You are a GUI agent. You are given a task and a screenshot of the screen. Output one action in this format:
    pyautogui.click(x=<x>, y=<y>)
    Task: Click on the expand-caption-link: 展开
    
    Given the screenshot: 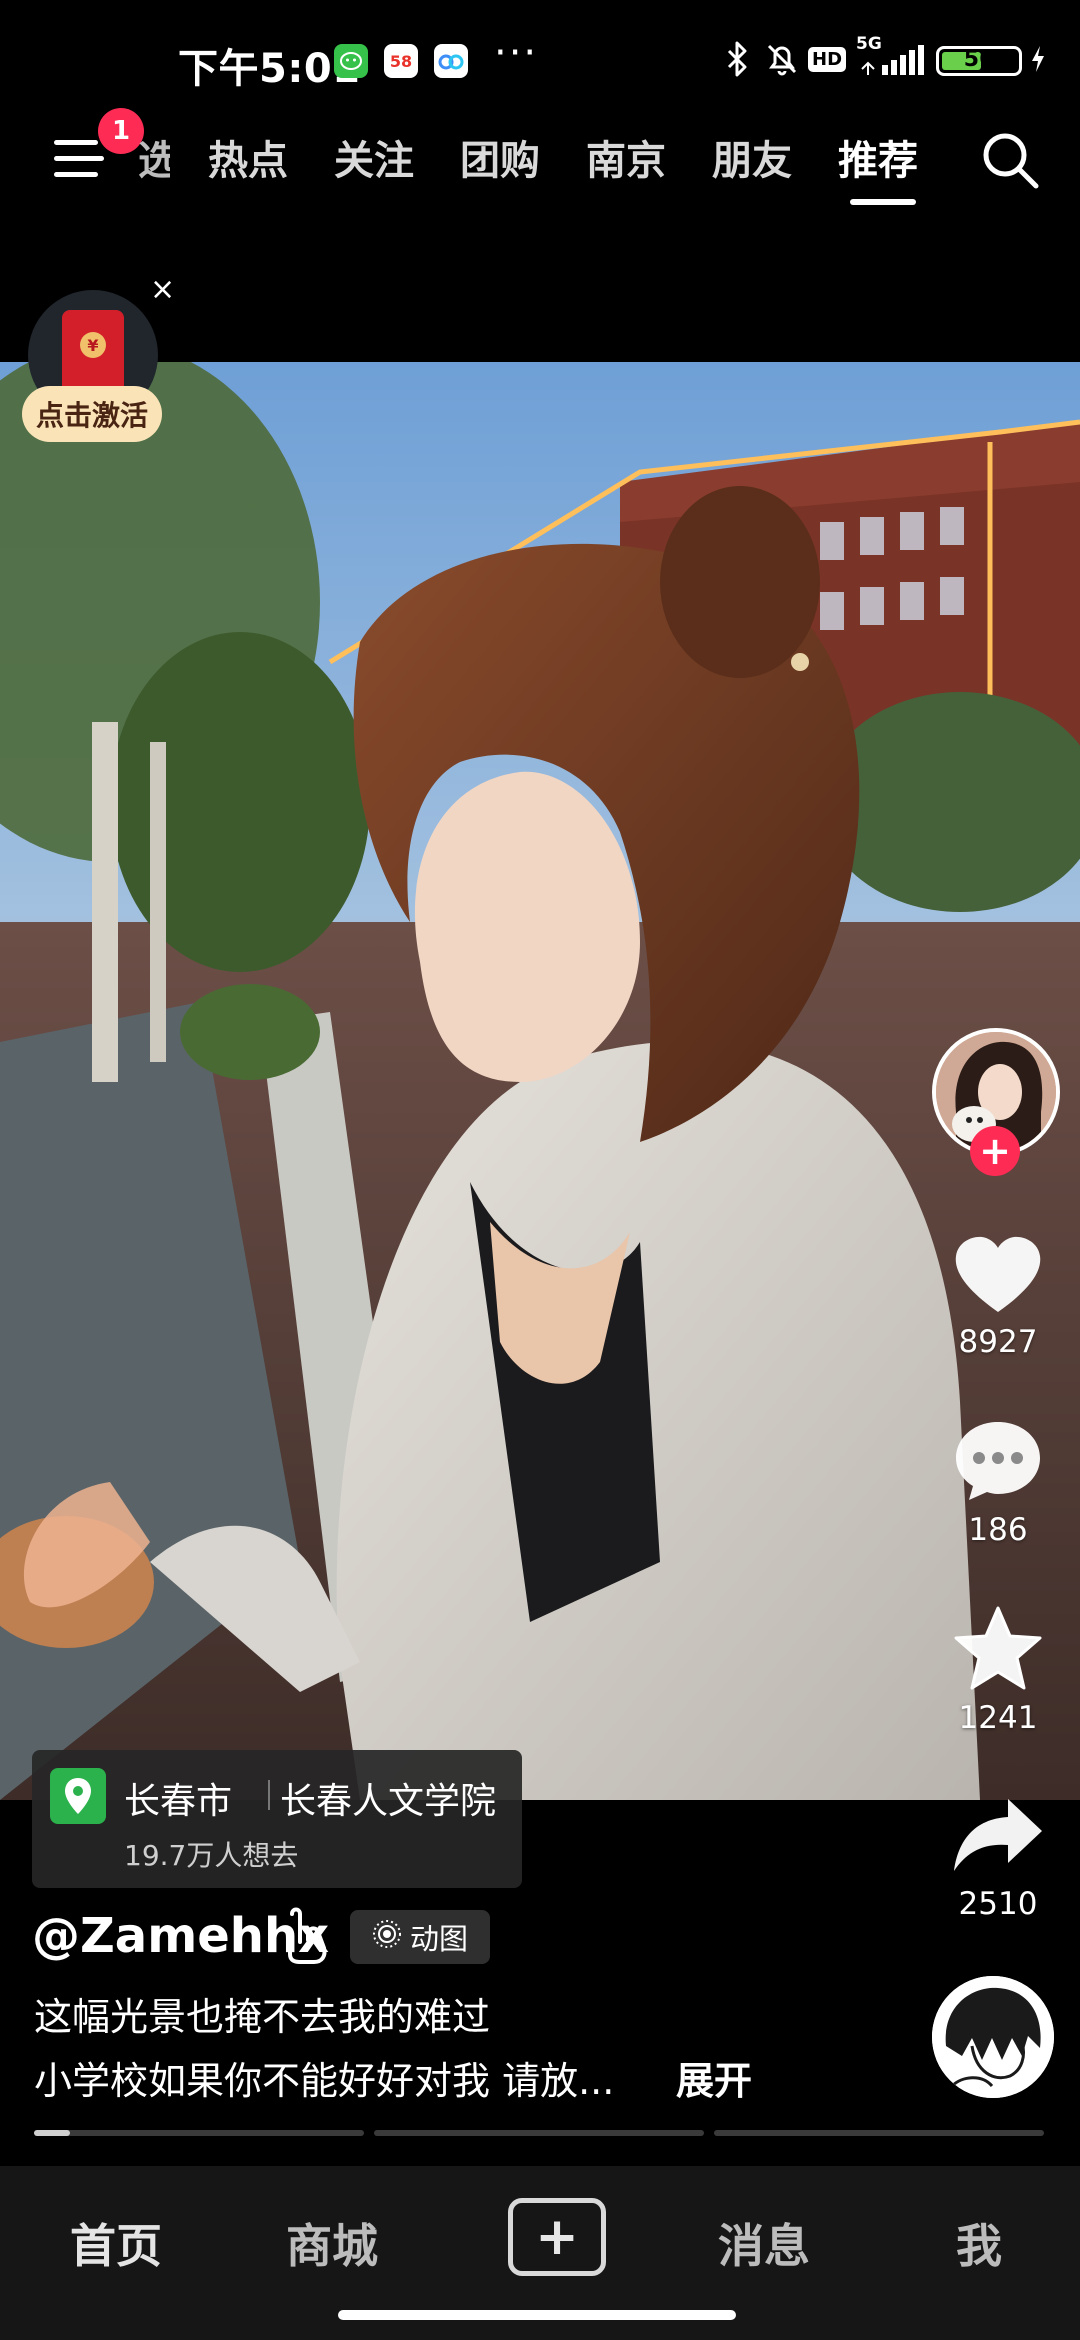 What is the action you would take?
    pyautogui.click(x=714, y=2077)
    